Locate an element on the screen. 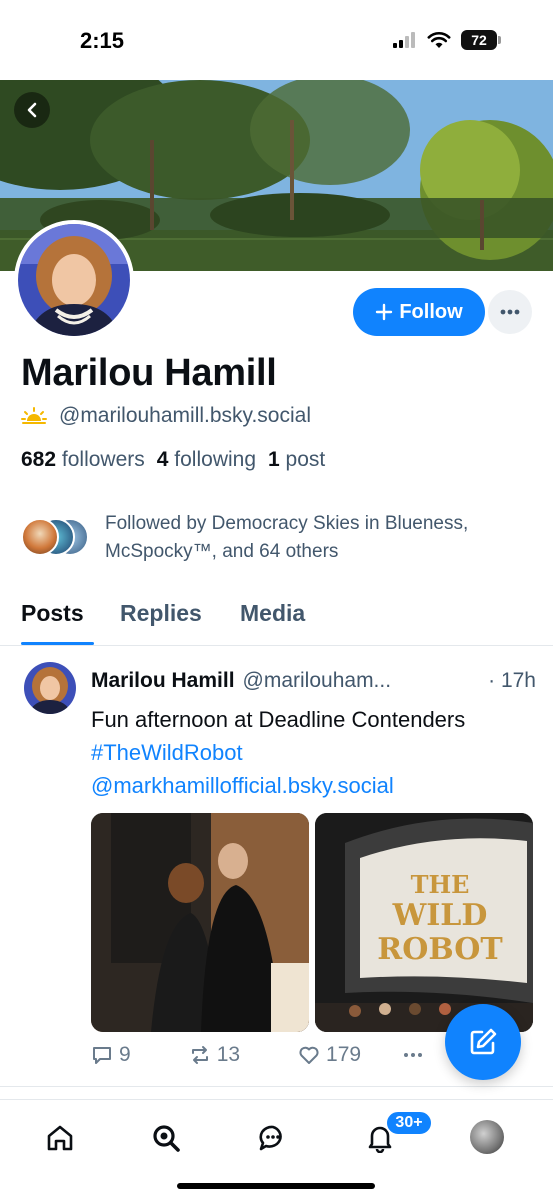 This screenshot has height=1200, width=553. svg-text: WILD is located at coordinates (440, 915).